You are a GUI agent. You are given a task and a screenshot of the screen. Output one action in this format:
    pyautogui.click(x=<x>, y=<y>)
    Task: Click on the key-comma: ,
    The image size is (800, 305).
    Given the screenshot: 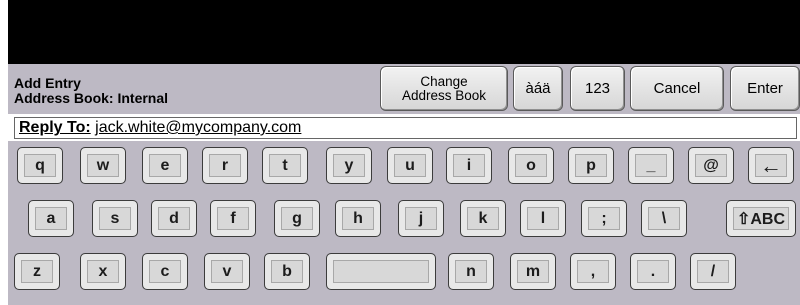 What is the action you would take?
    pyautogui.click(x=593, y=271)
    